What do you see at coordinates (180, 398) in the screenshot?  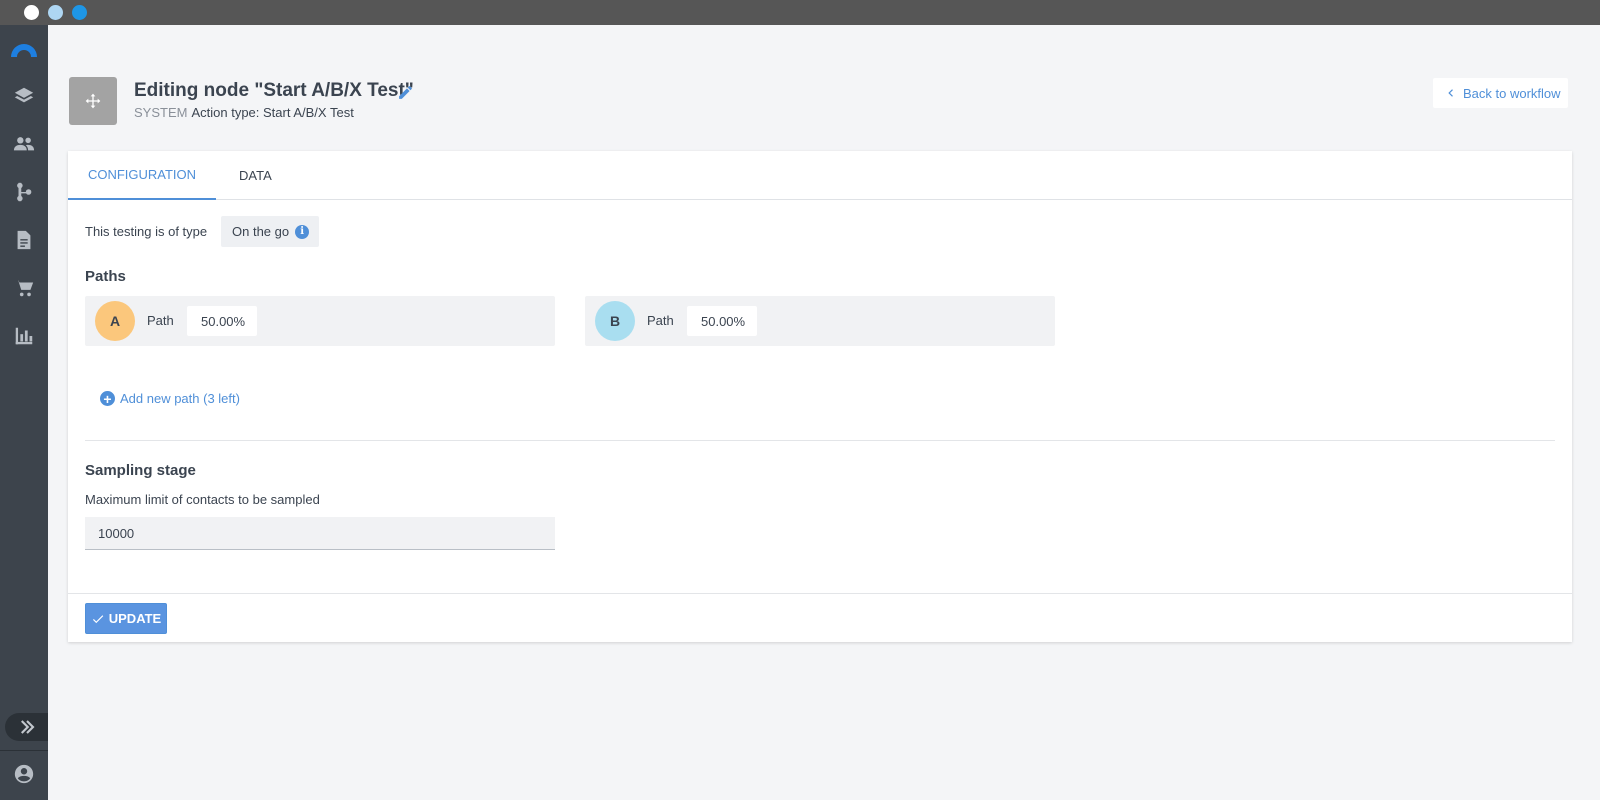 I see `add-path-label: Add new path (3 left)` at bounding box center [180, 398].